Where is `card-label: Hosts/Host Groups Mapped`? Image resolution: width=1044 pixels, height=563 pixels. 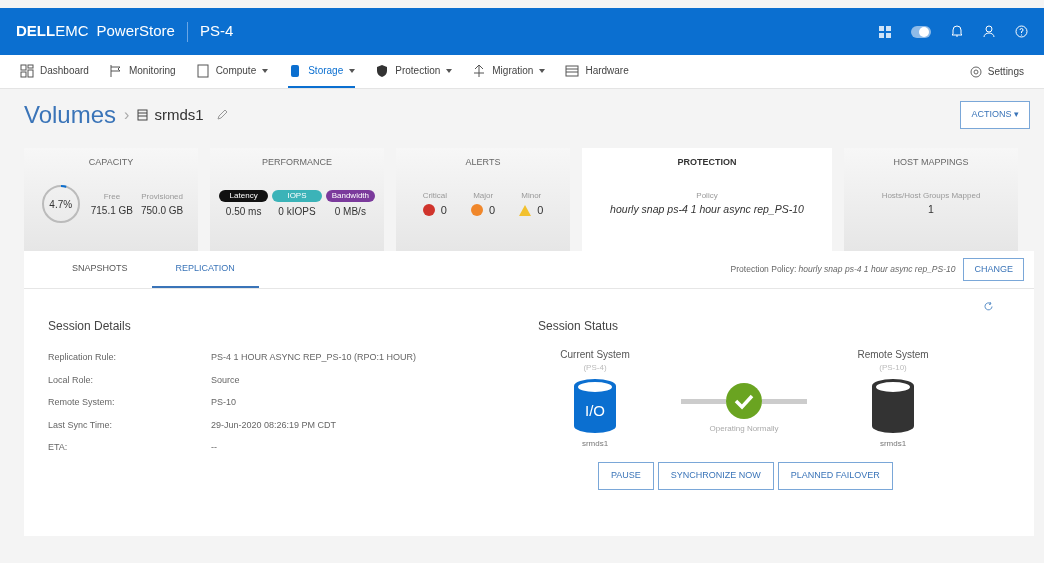 card-label: Hosts/Host Groups Mapped is located at coordinates (931, 196).